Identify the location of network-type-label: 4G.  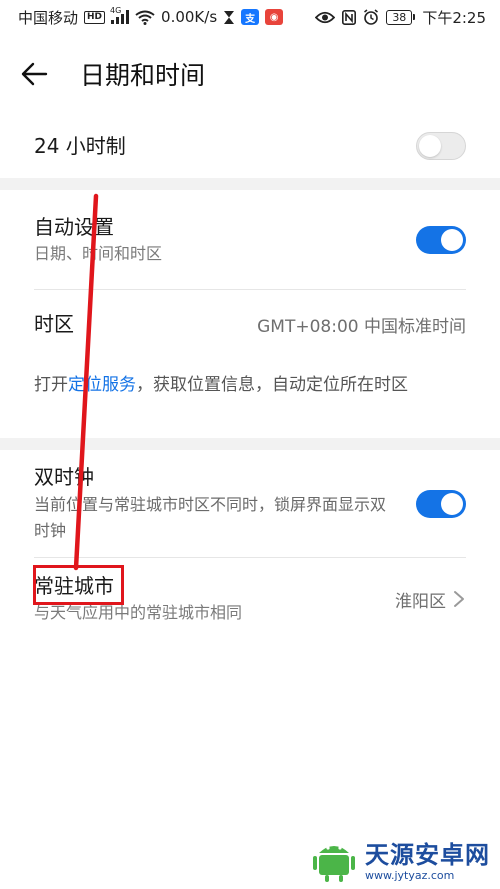
(116, 10).